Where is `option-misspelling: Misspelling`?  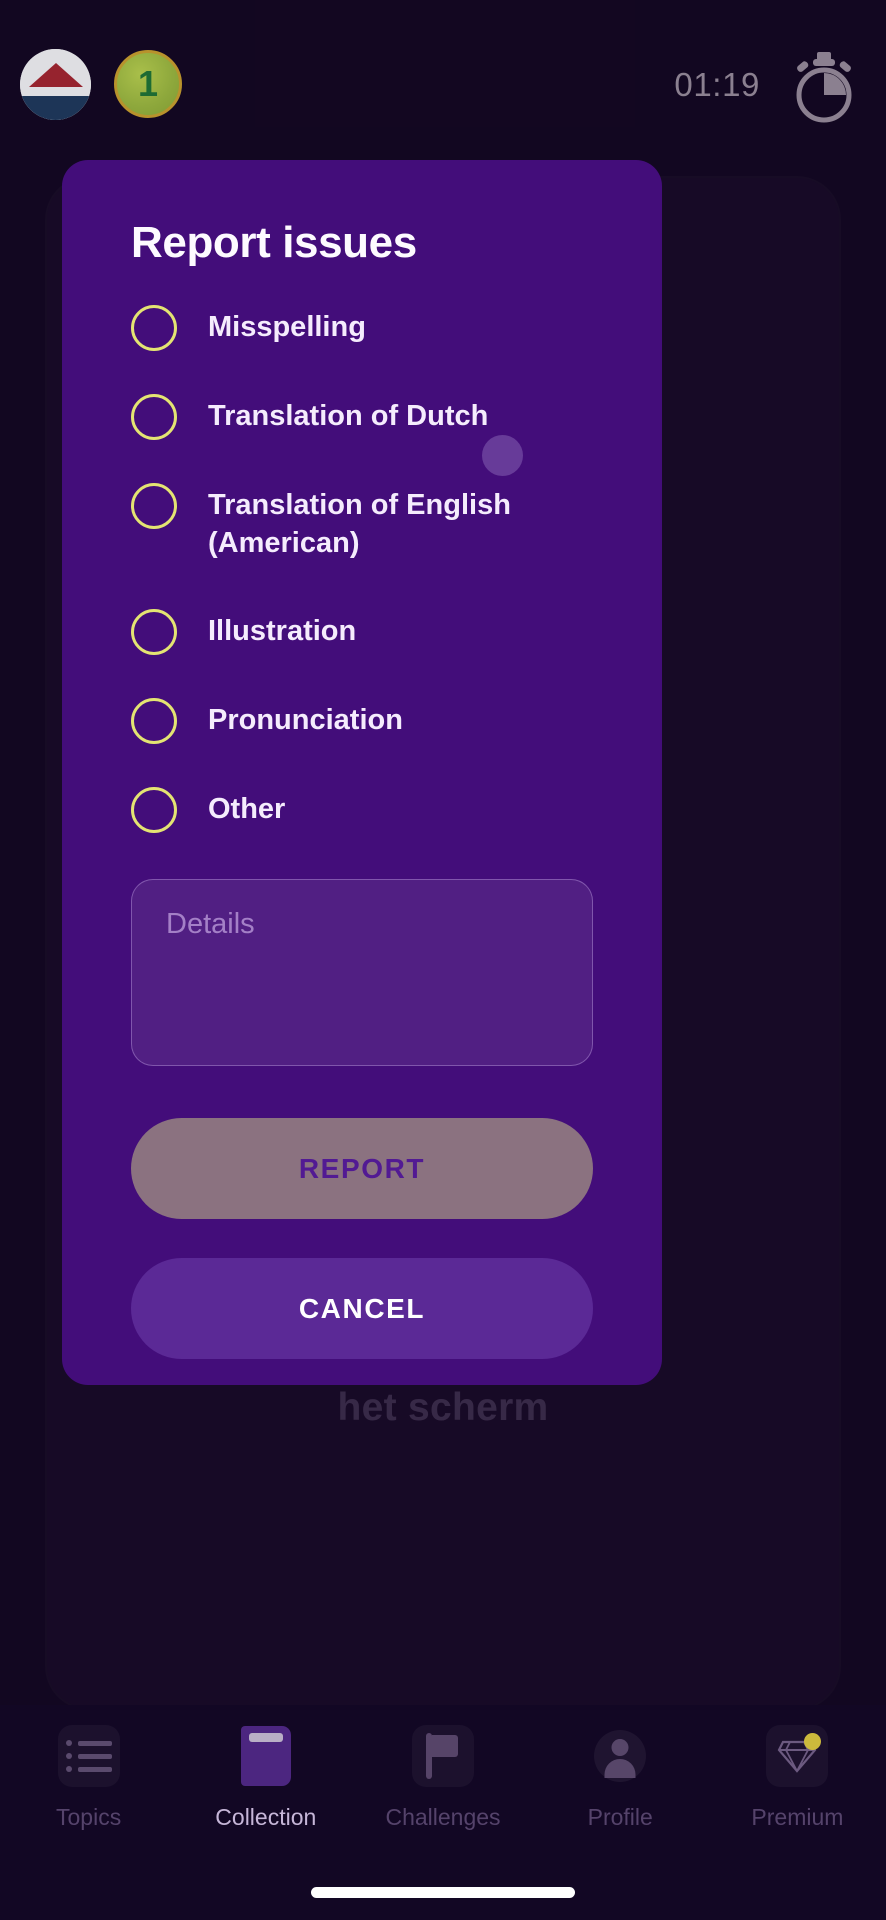
option-misspelling: Misspelling is located at coordinates (362, 340).